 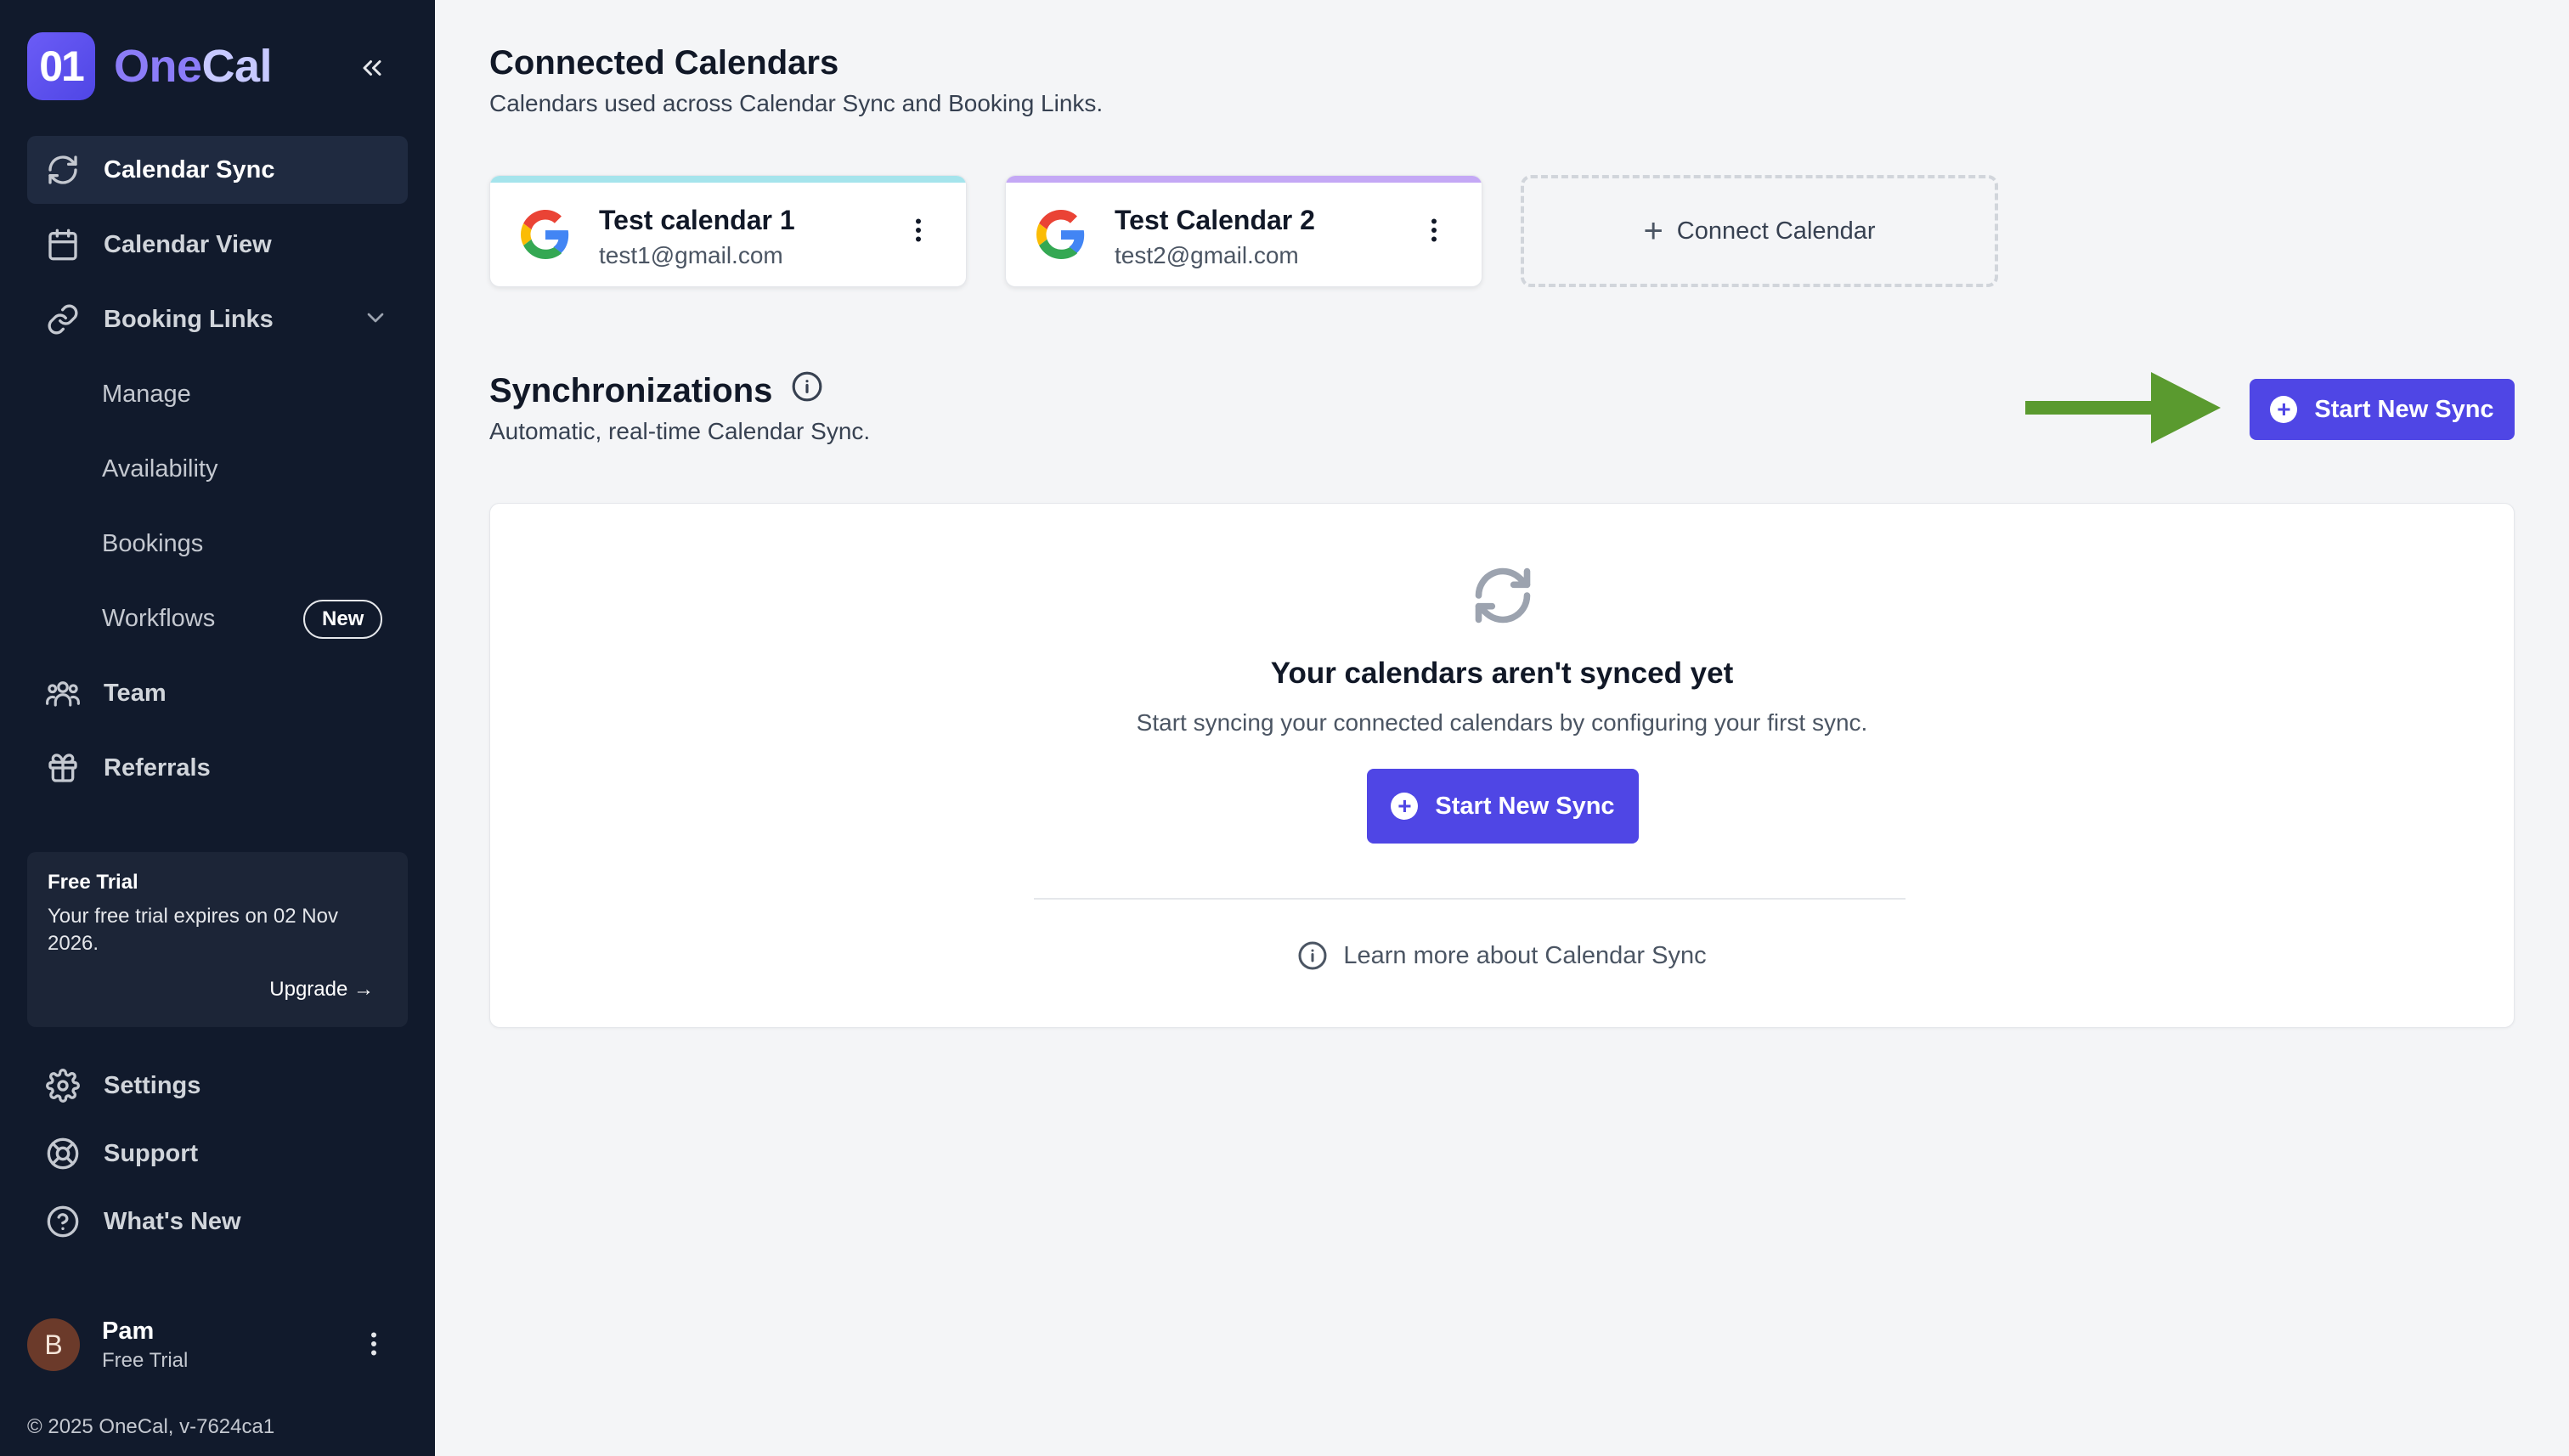 I want to click on nav-label: Availability, so click(x=160, y=468).